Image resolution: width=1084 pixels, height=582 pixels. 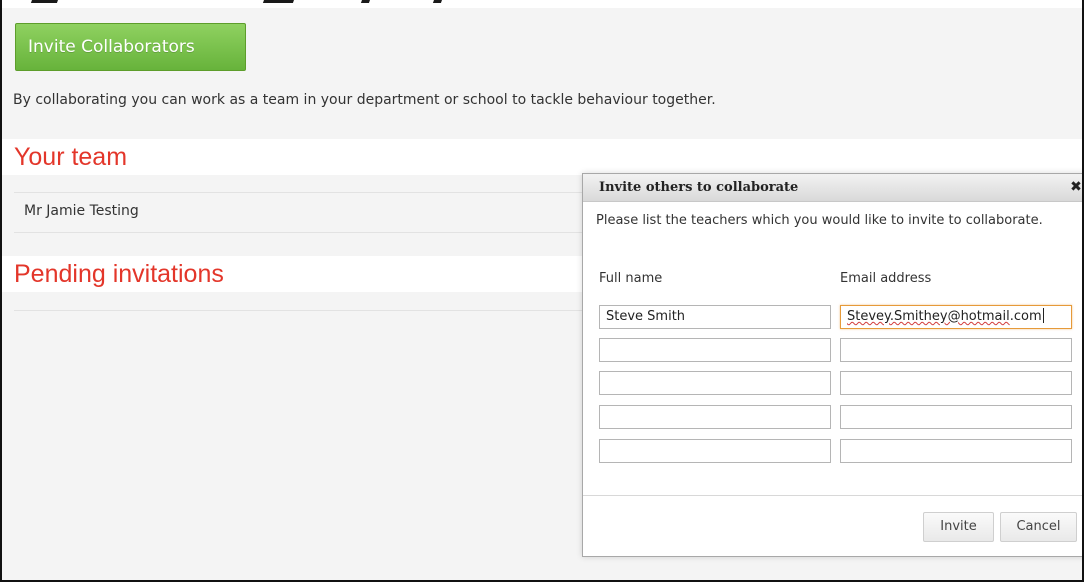 I want to click on top-strip, so click(x=542, y=4).